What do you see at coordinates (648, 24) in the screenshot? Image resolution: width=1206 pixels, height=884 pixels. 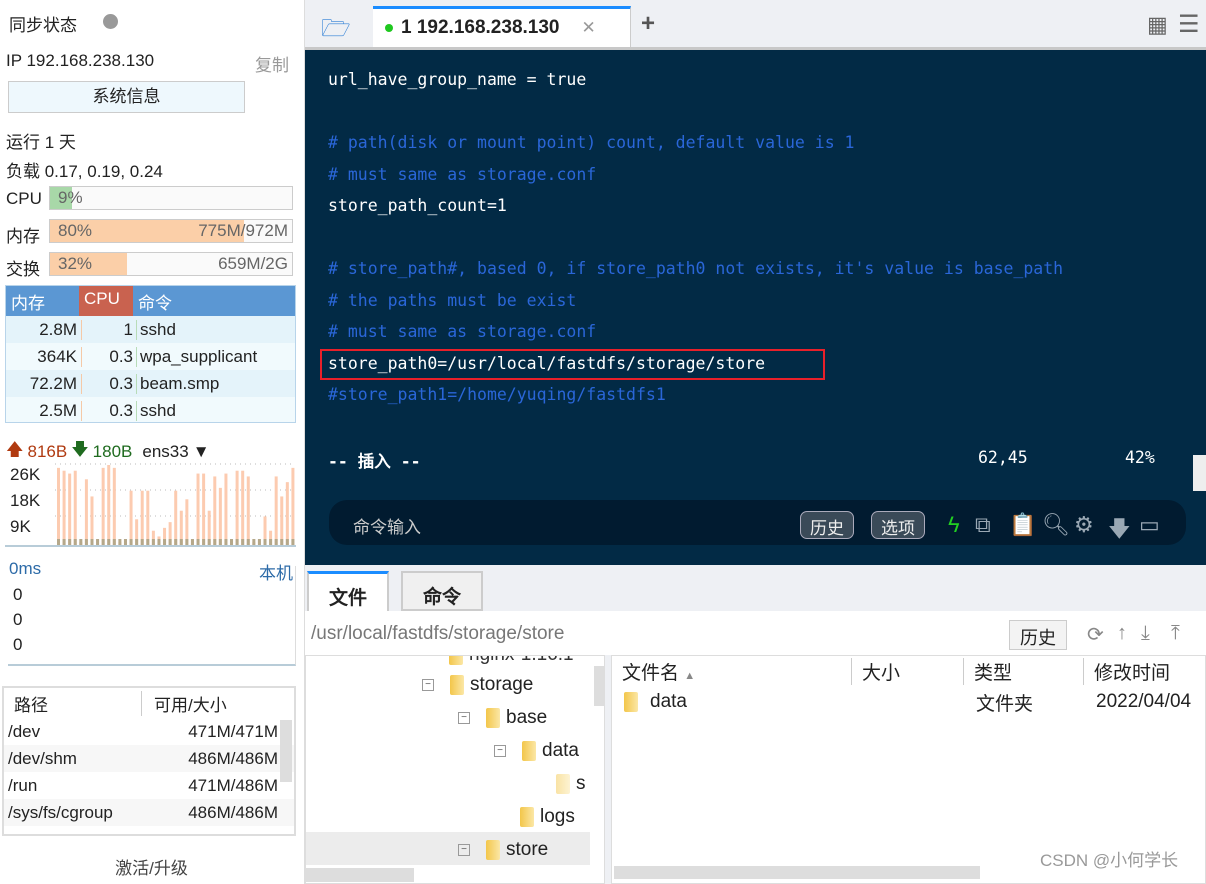 I see `add-tab-icon: +` at bounding box center [648, 24].